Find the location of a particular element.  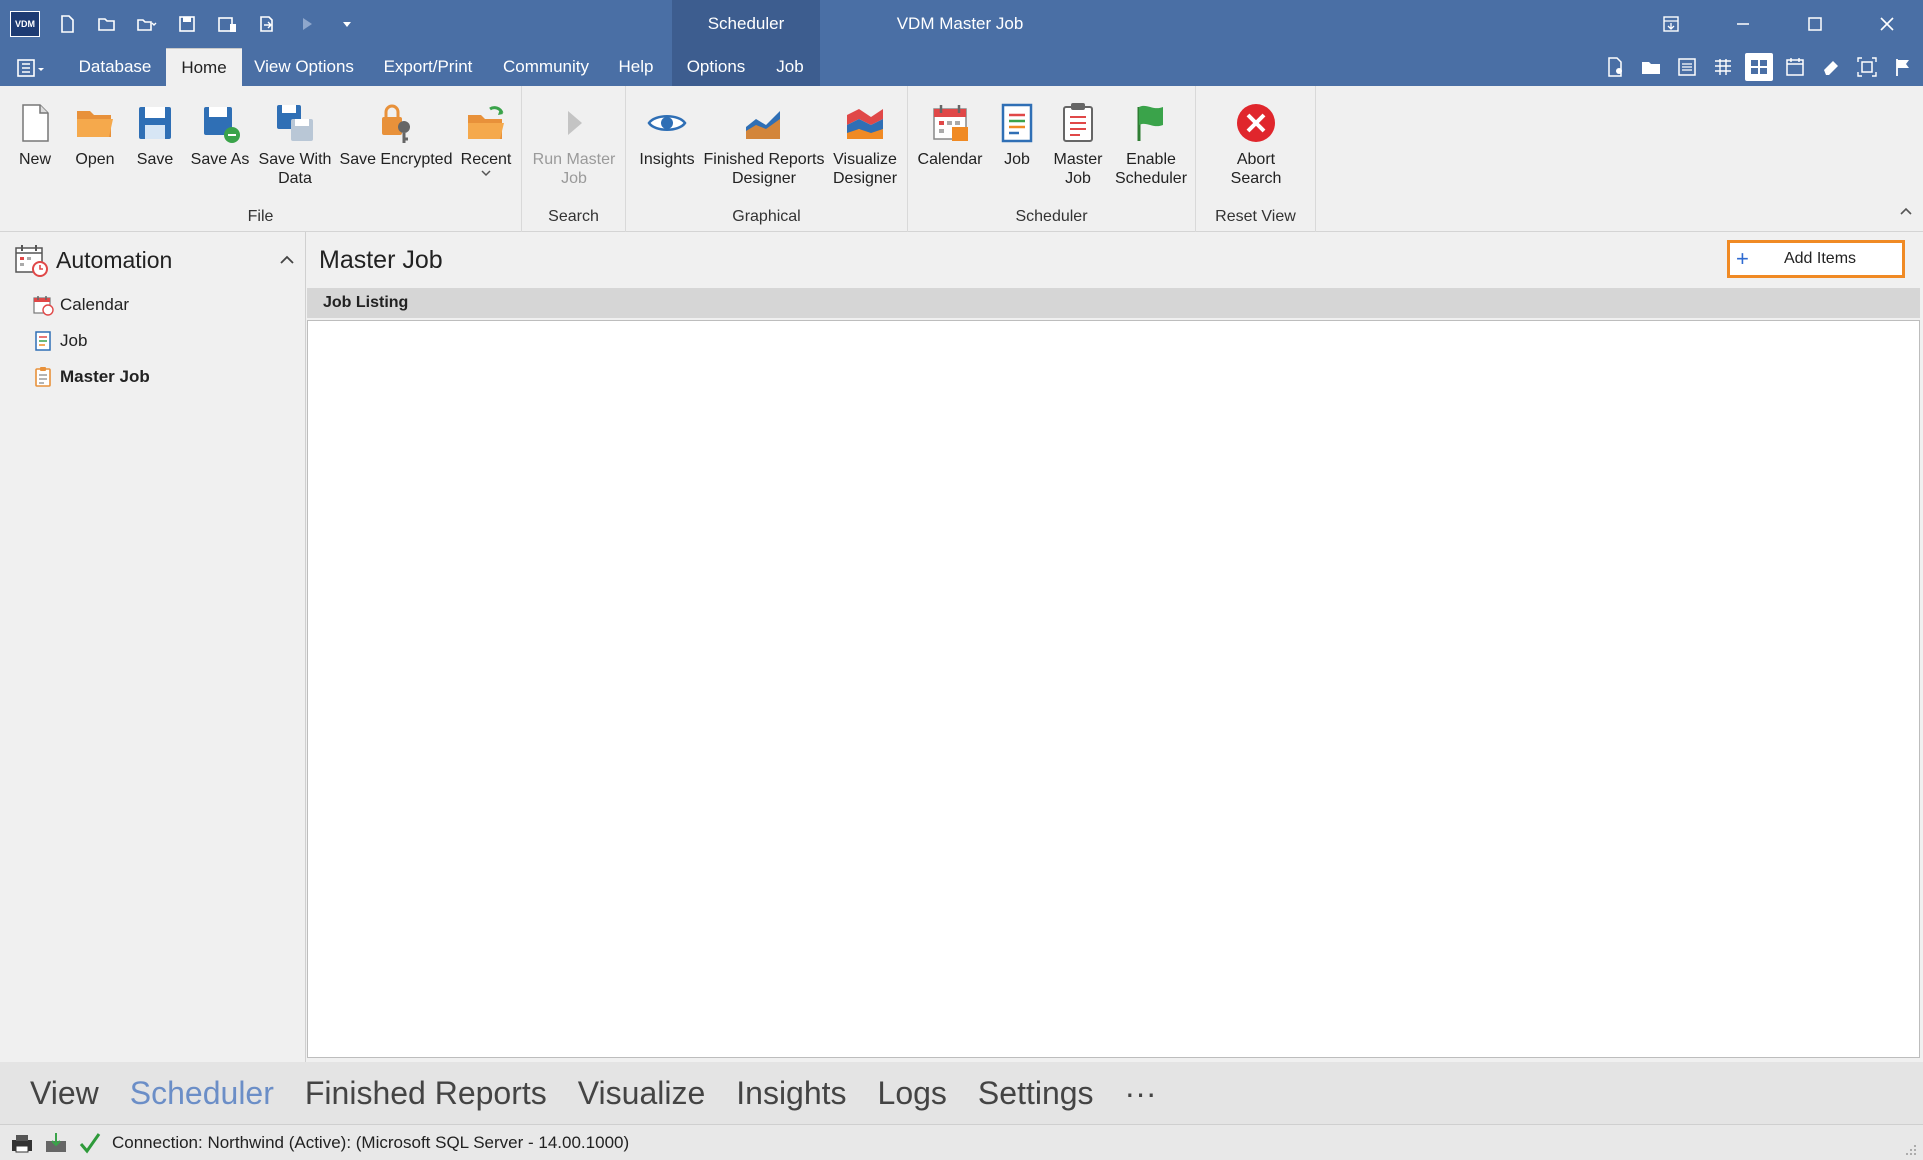

tab-export-print: Export/Print is located at coordinates (428, 67).